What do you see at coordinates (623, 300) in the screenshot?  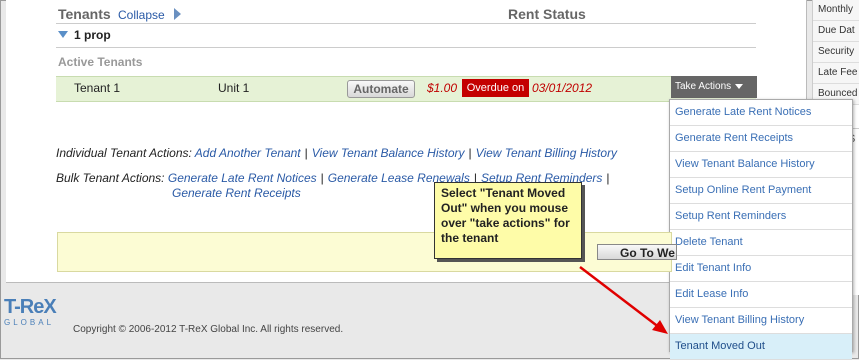 I see `pointer-arrow` at bounding box center [623, 300].